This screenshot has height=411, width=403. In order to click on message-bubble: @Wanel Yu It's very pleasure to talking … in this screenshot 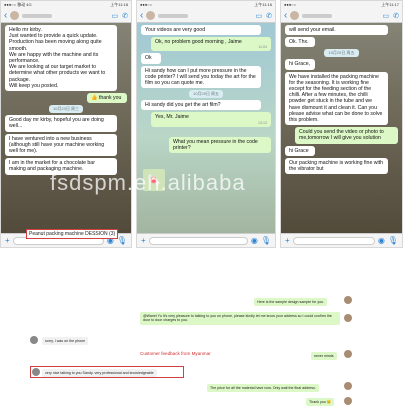, I will do `click(240, 318)`.